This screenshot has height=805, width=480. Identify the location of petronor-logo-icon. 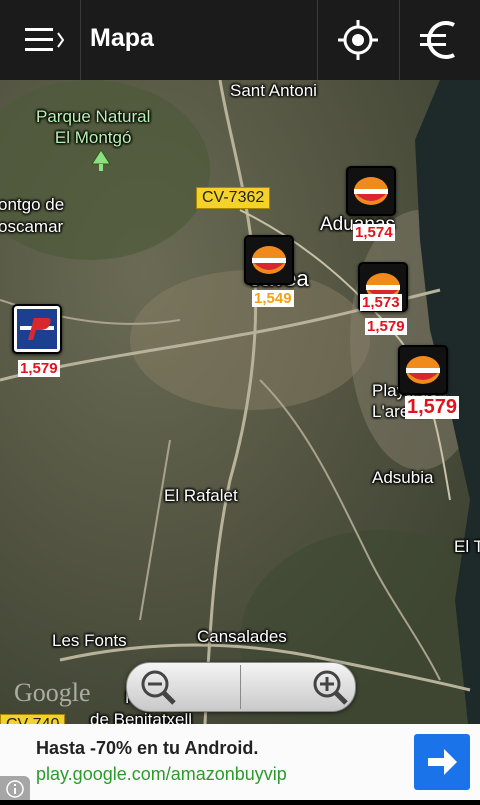
(37, 329).